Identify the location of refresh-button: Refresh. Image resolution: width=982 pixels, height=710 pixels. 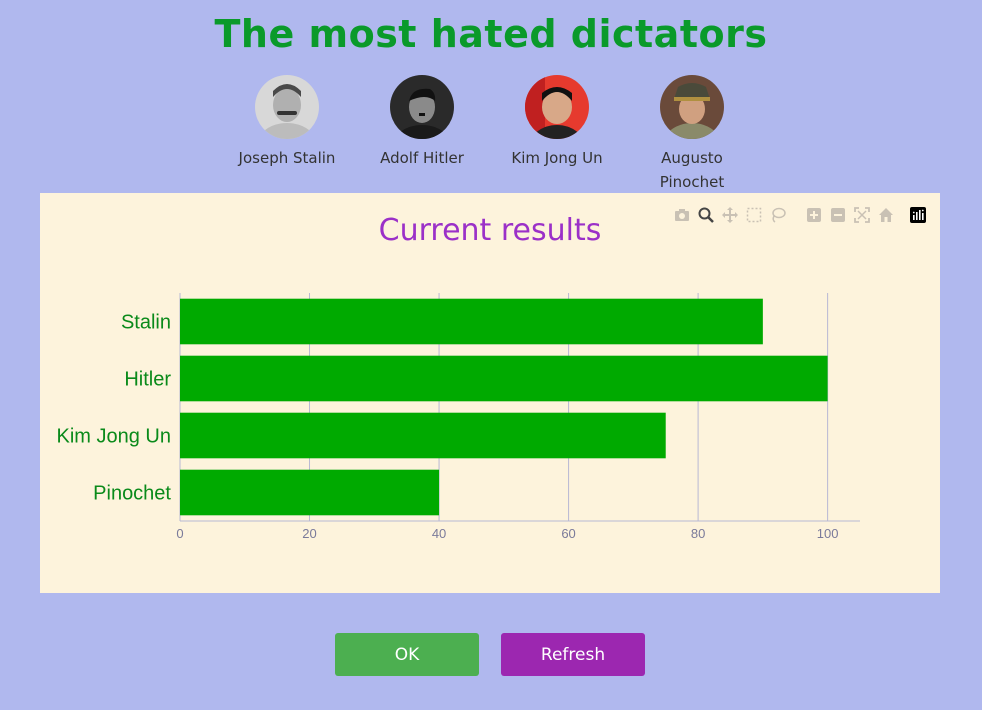
(573, 654).